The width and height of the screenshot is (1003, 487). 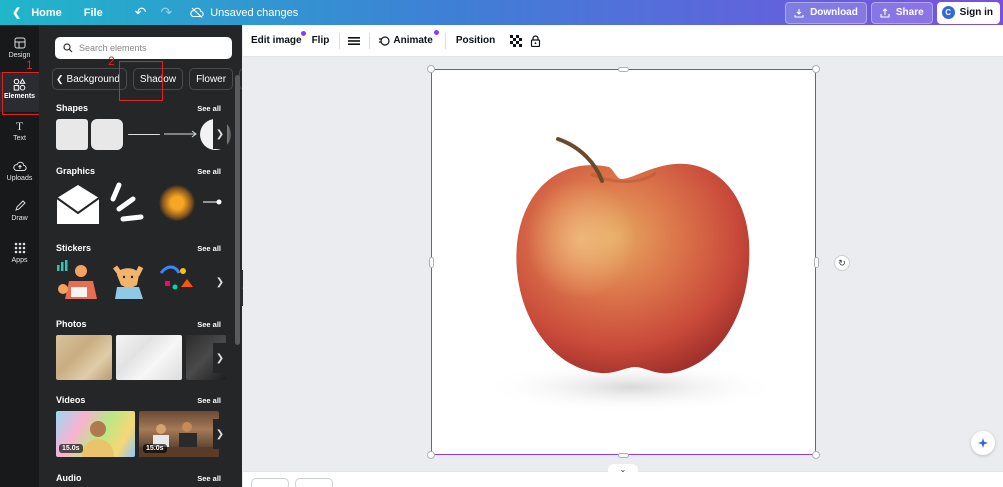 I want to click on text-icon: T, so click(x=19, y=125).